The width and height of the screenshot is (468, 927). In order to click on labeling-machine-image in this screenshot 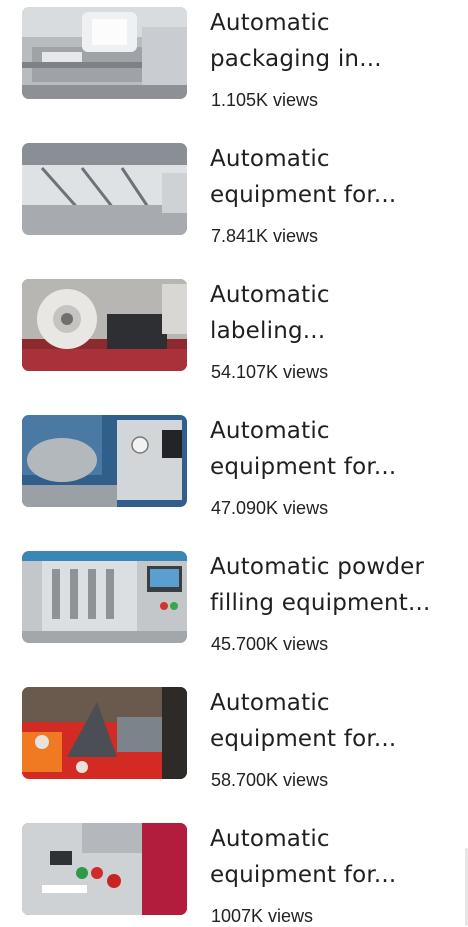, I will do `click(104, 325)`.